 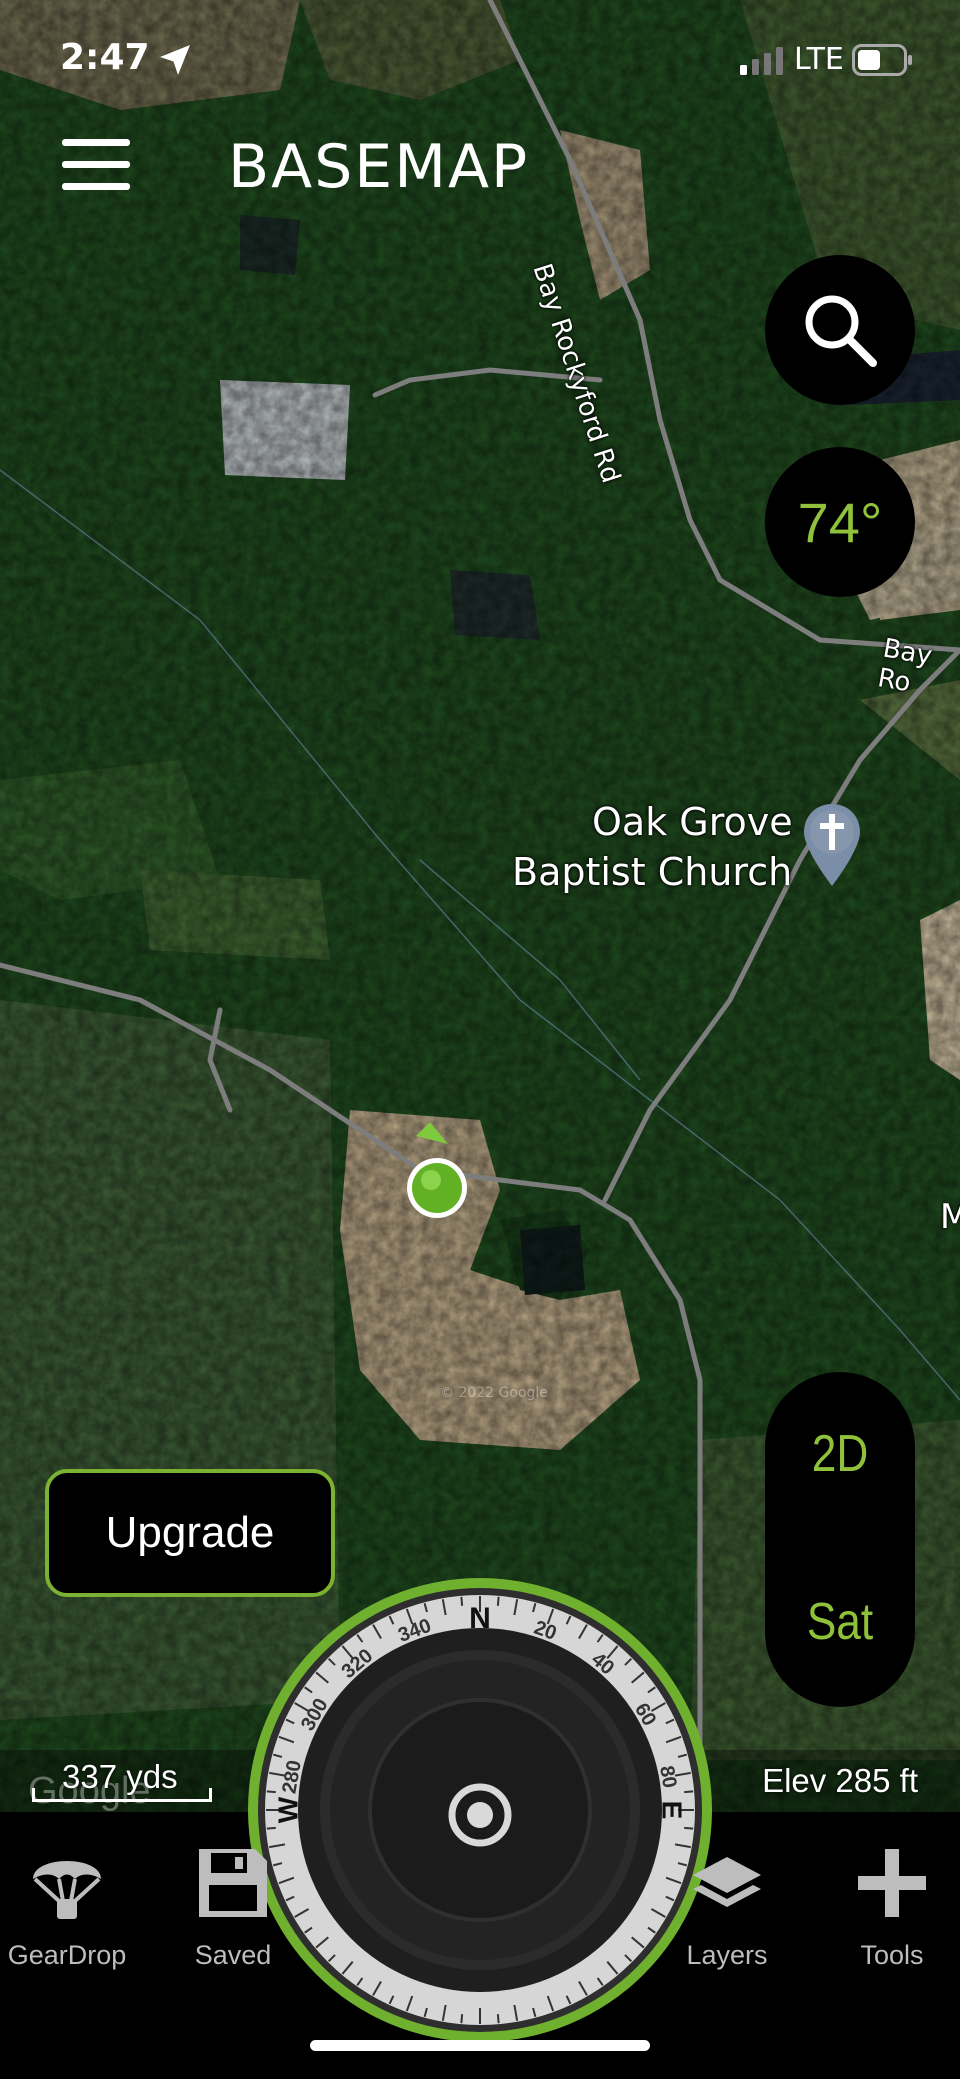 What do you see at coordinates (437, 1170) in the screenshot?
I see `location-marker-icon` at bounding box center [437, 1170].